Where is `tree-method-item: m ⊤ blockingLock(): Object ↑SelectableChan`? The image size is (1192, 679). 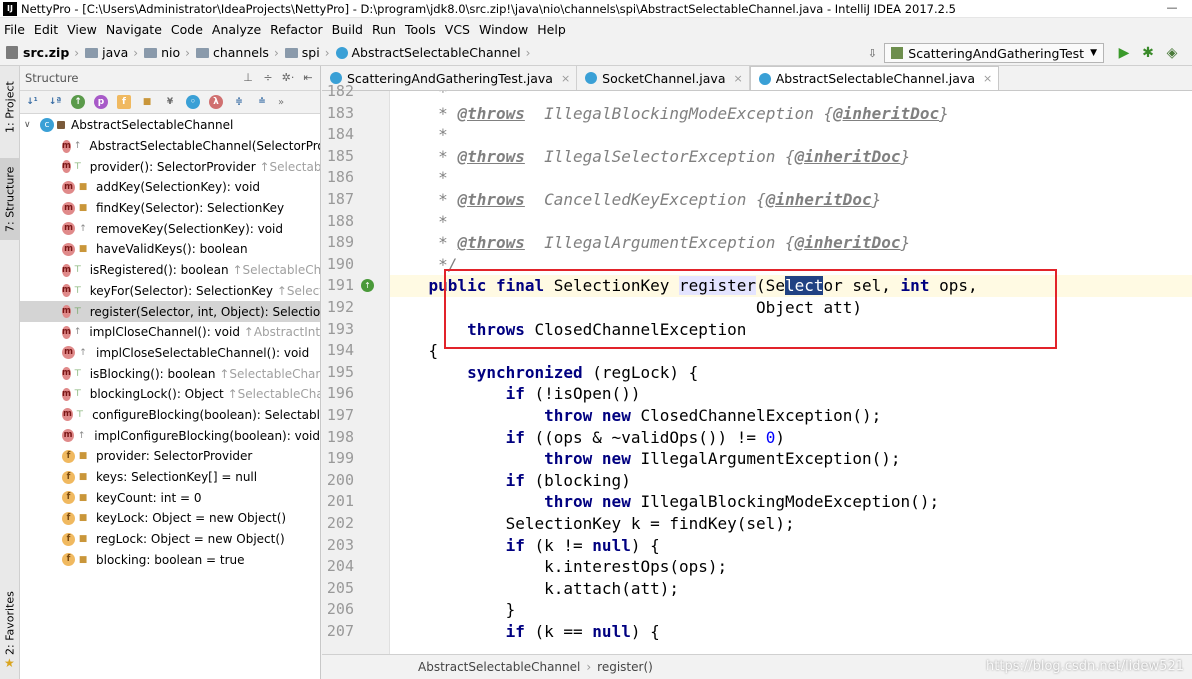 tree-method-item: m ⊤ blockingLock(): Object ↑SelectableChan is located at coordinates (170, 394).